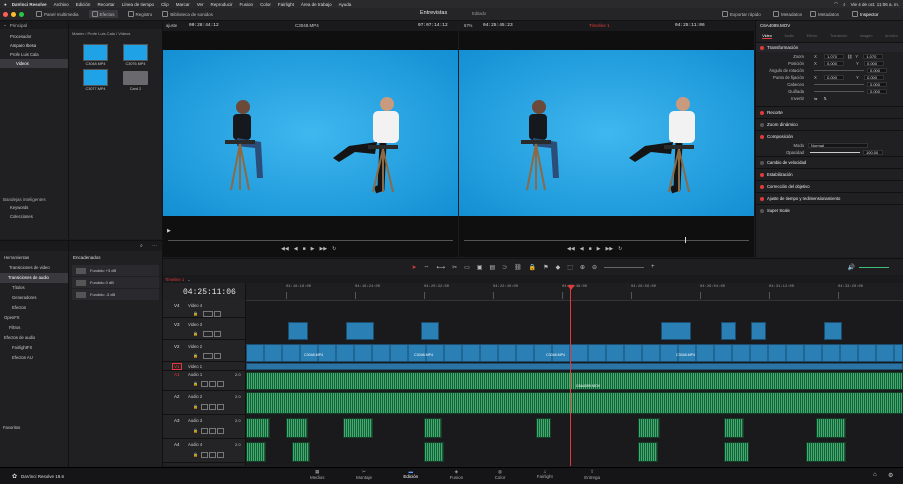 Image resolution: width=903 pixels, height=484 pixels. I want to click on menu-linea-tiempo: Línea de tiempo, so click(138, 4).